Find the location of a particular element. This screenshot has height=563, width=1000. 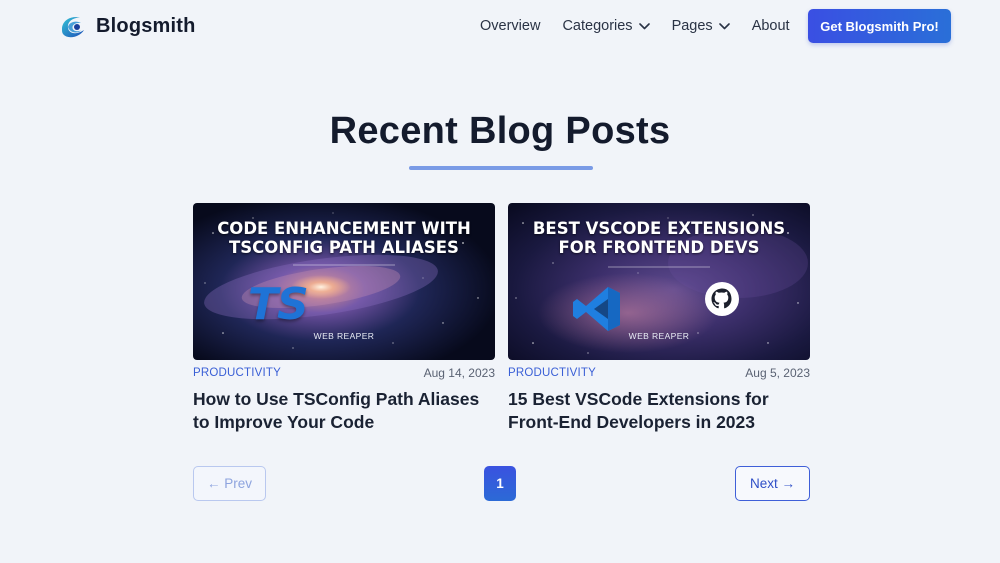

page-title: Recent Blog Posts is located at coordinates (500, 131).